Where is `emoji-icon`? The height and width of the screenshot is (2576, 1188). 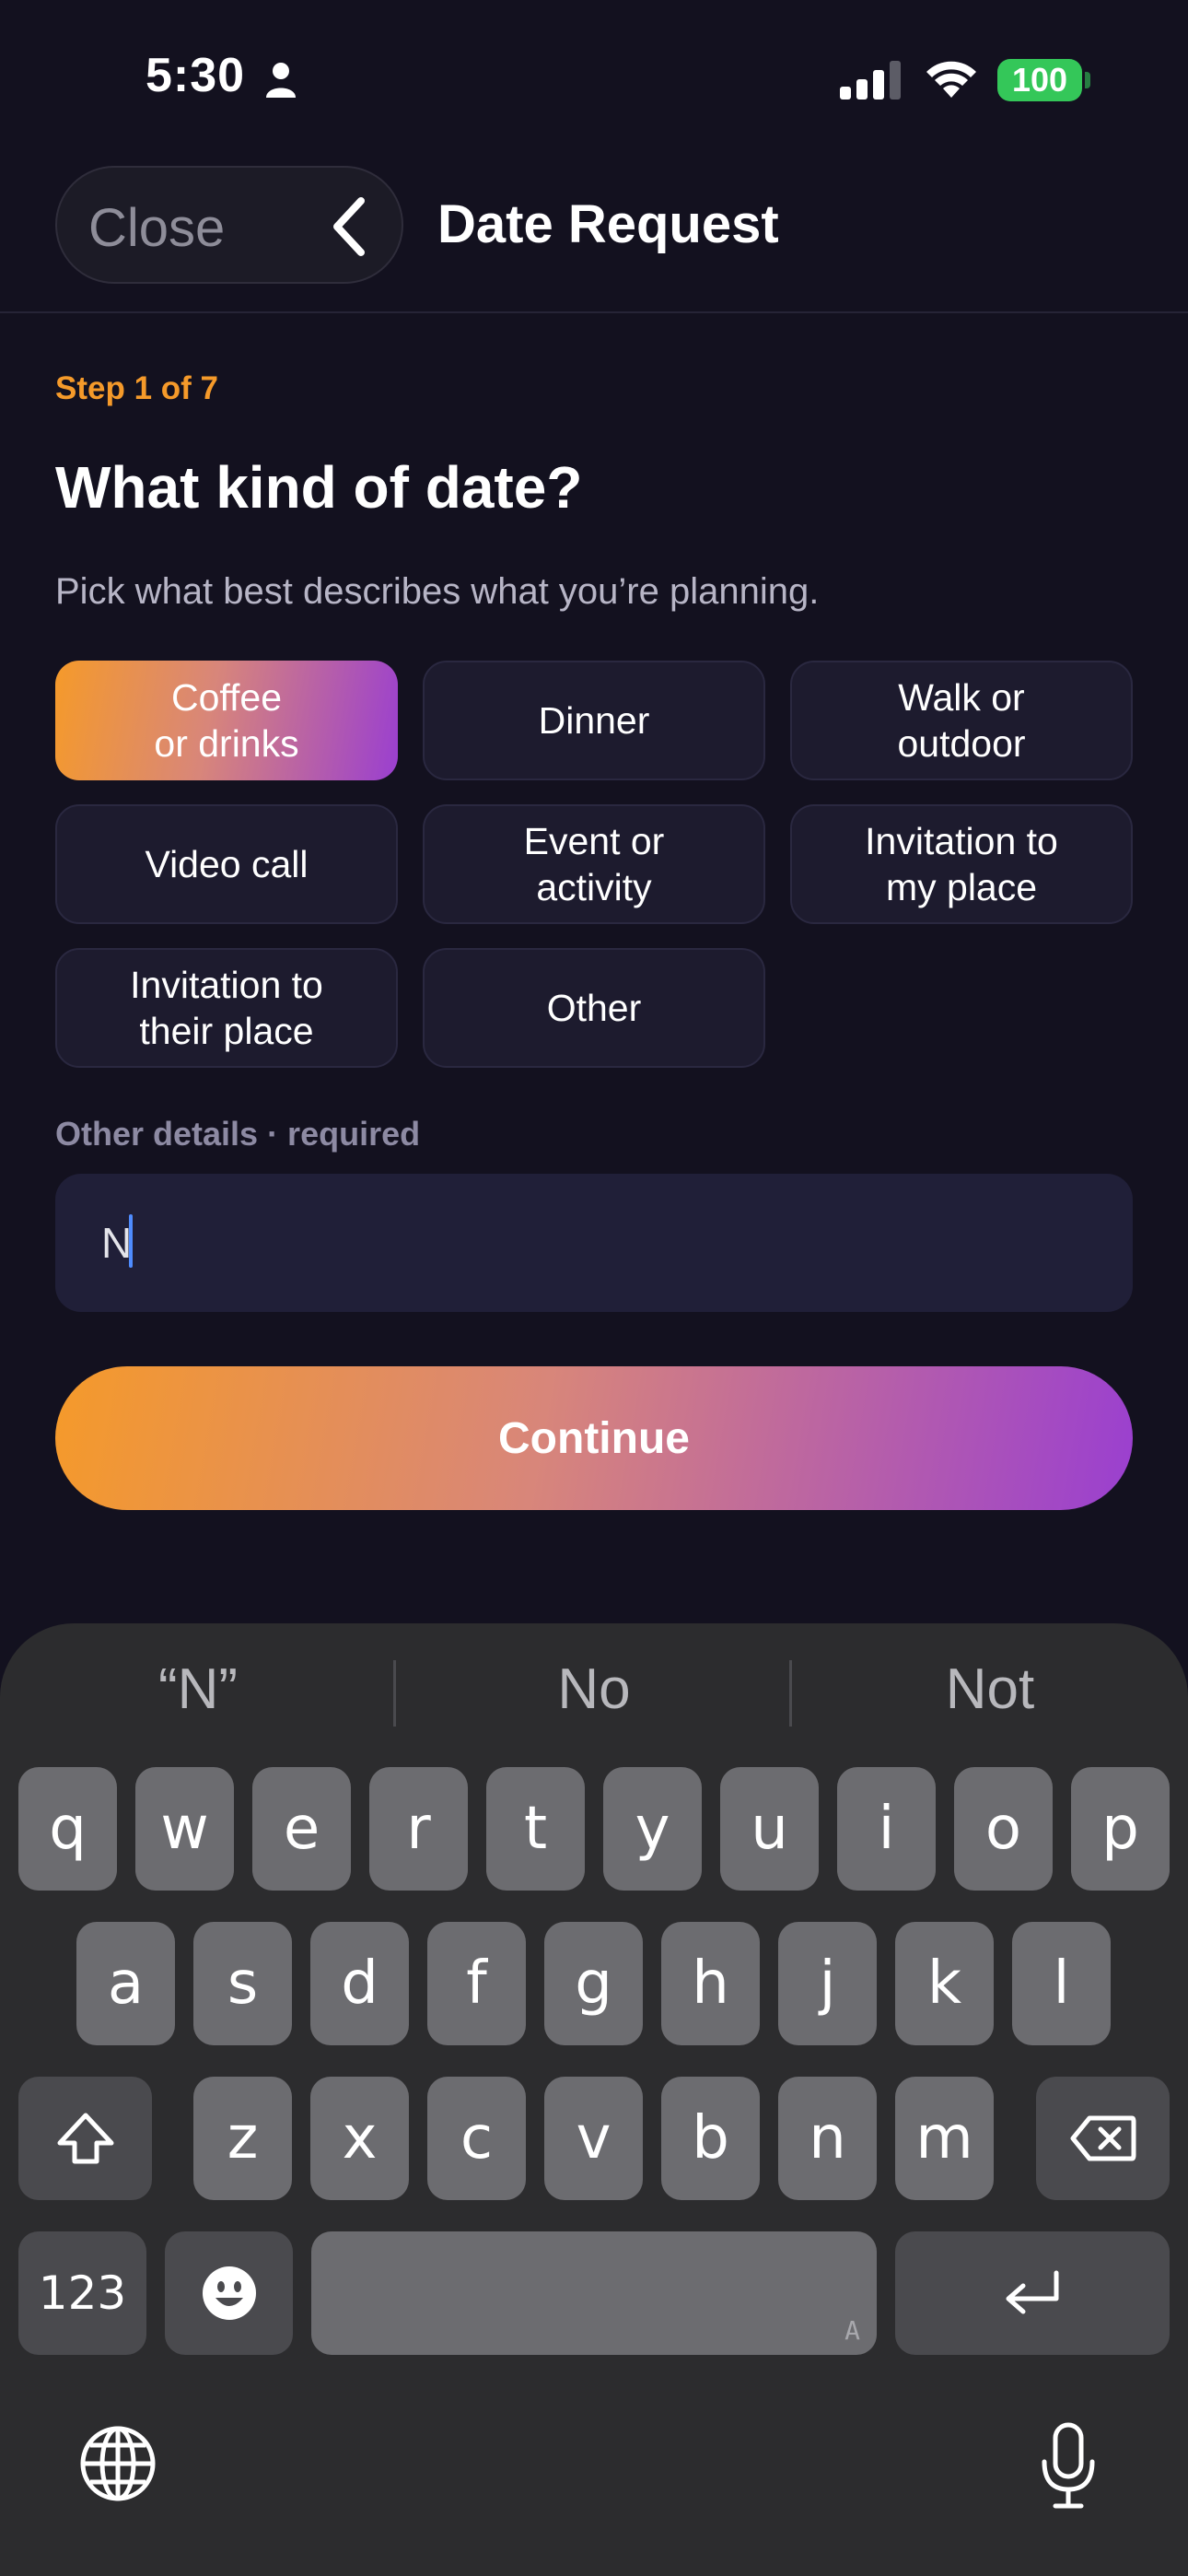 emoji-icon is located at coordinates (229, 2293).